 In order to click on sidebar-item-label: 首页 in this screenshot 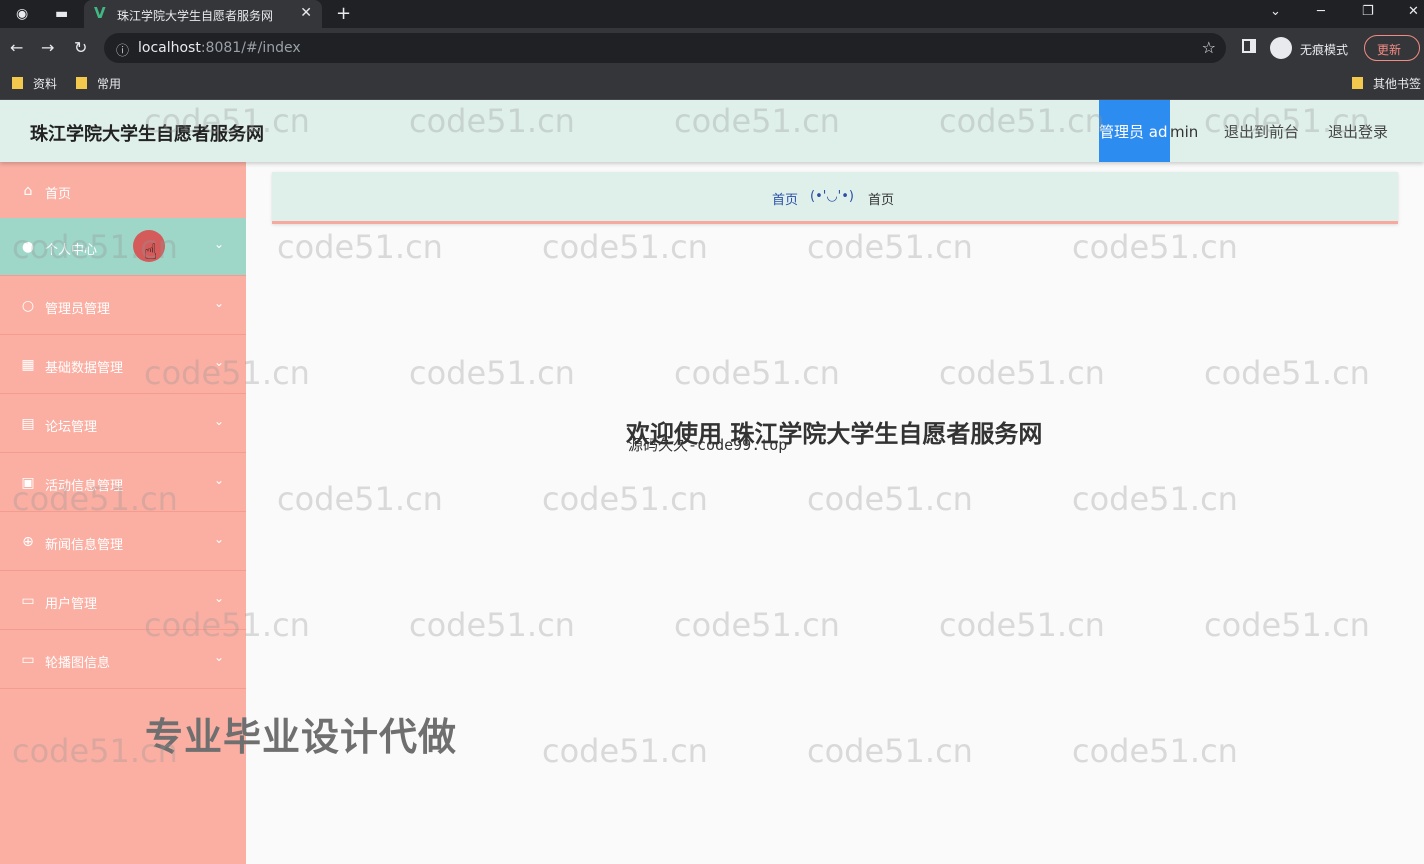, I will do `click(58, 194)`.